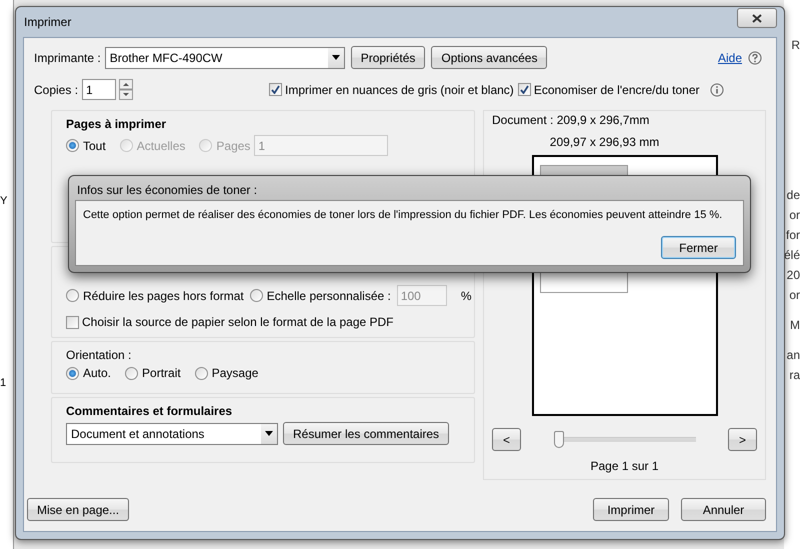  What do you see at coordinates (605, 142) in the screenshot?
I see `page-size: 209,97 x 296,93 mm` at bounding box center [605, 142].